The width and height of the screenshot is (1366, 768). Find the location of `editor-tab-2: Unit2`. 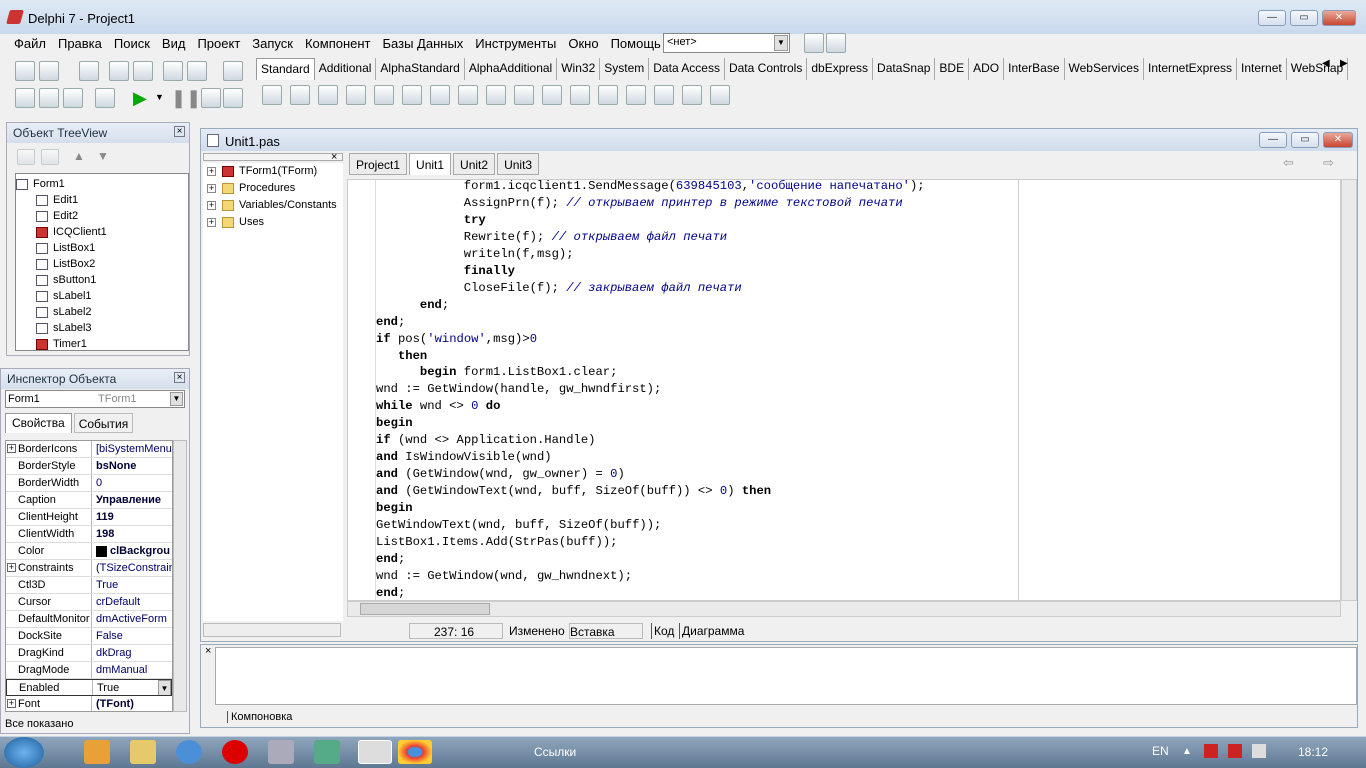

editor-tab-2: Unit2 is located at coordinates (474, 164).